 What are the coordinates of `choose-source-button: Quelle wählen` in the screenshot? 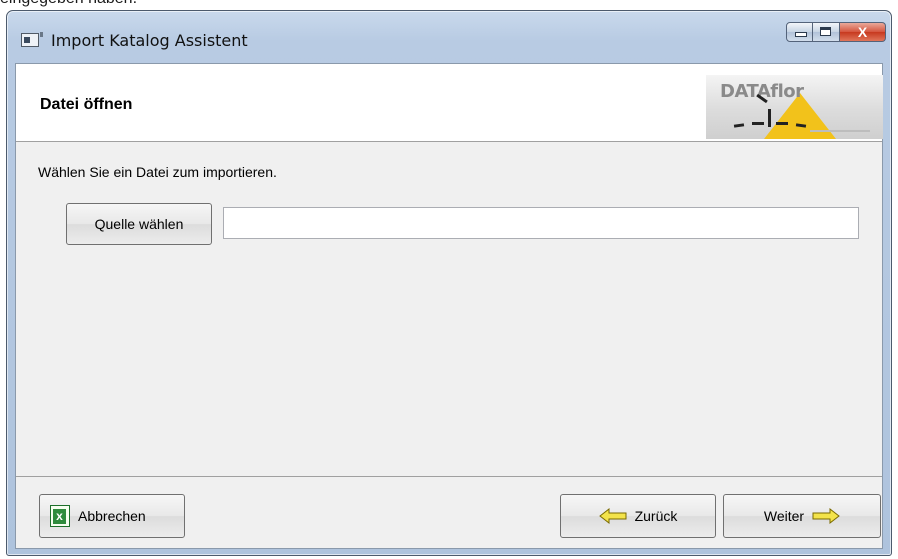 It's located at (139, 224).